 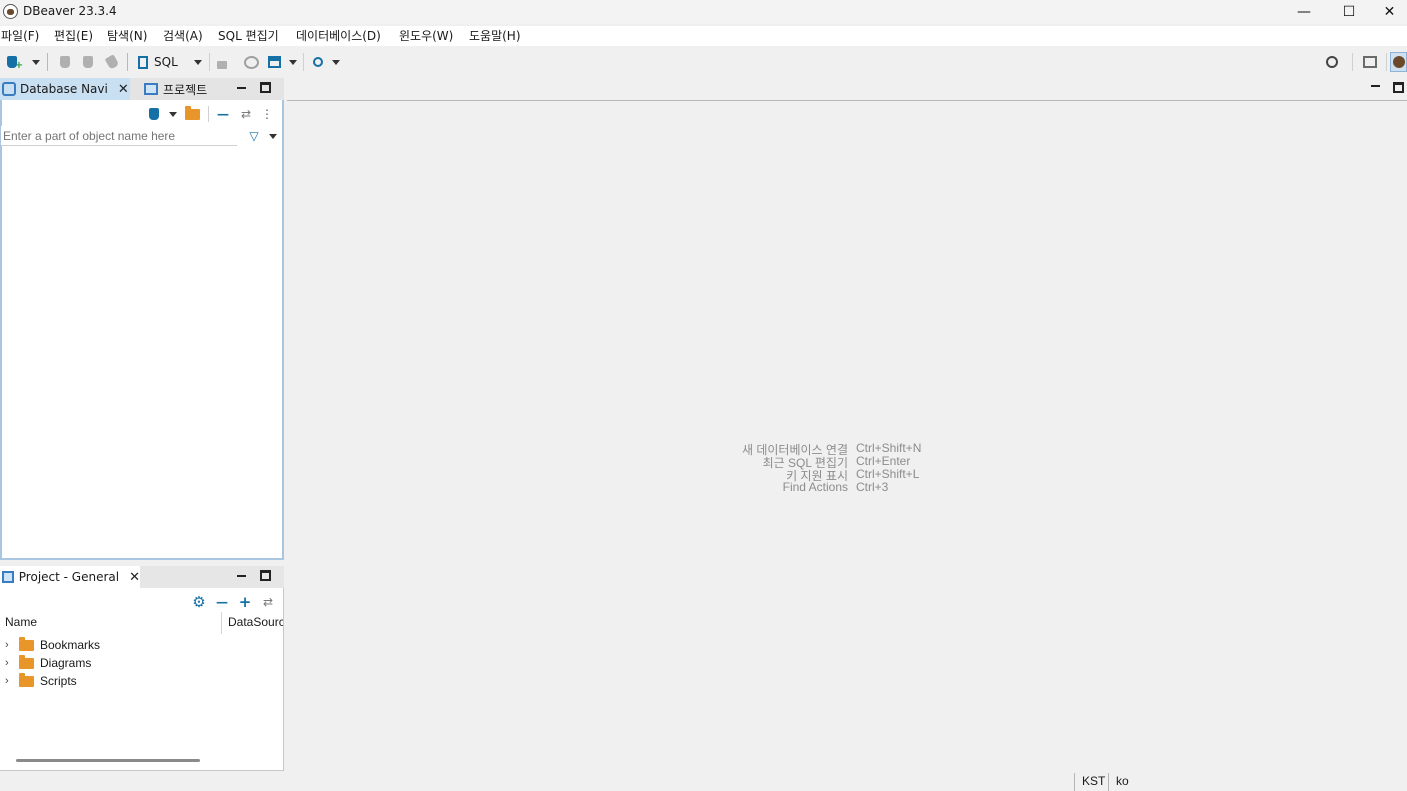 What do you see at coordinates (318, 62) in the screenshot?
I see `search-toolbar-icon` at bounding box center [318, 62].